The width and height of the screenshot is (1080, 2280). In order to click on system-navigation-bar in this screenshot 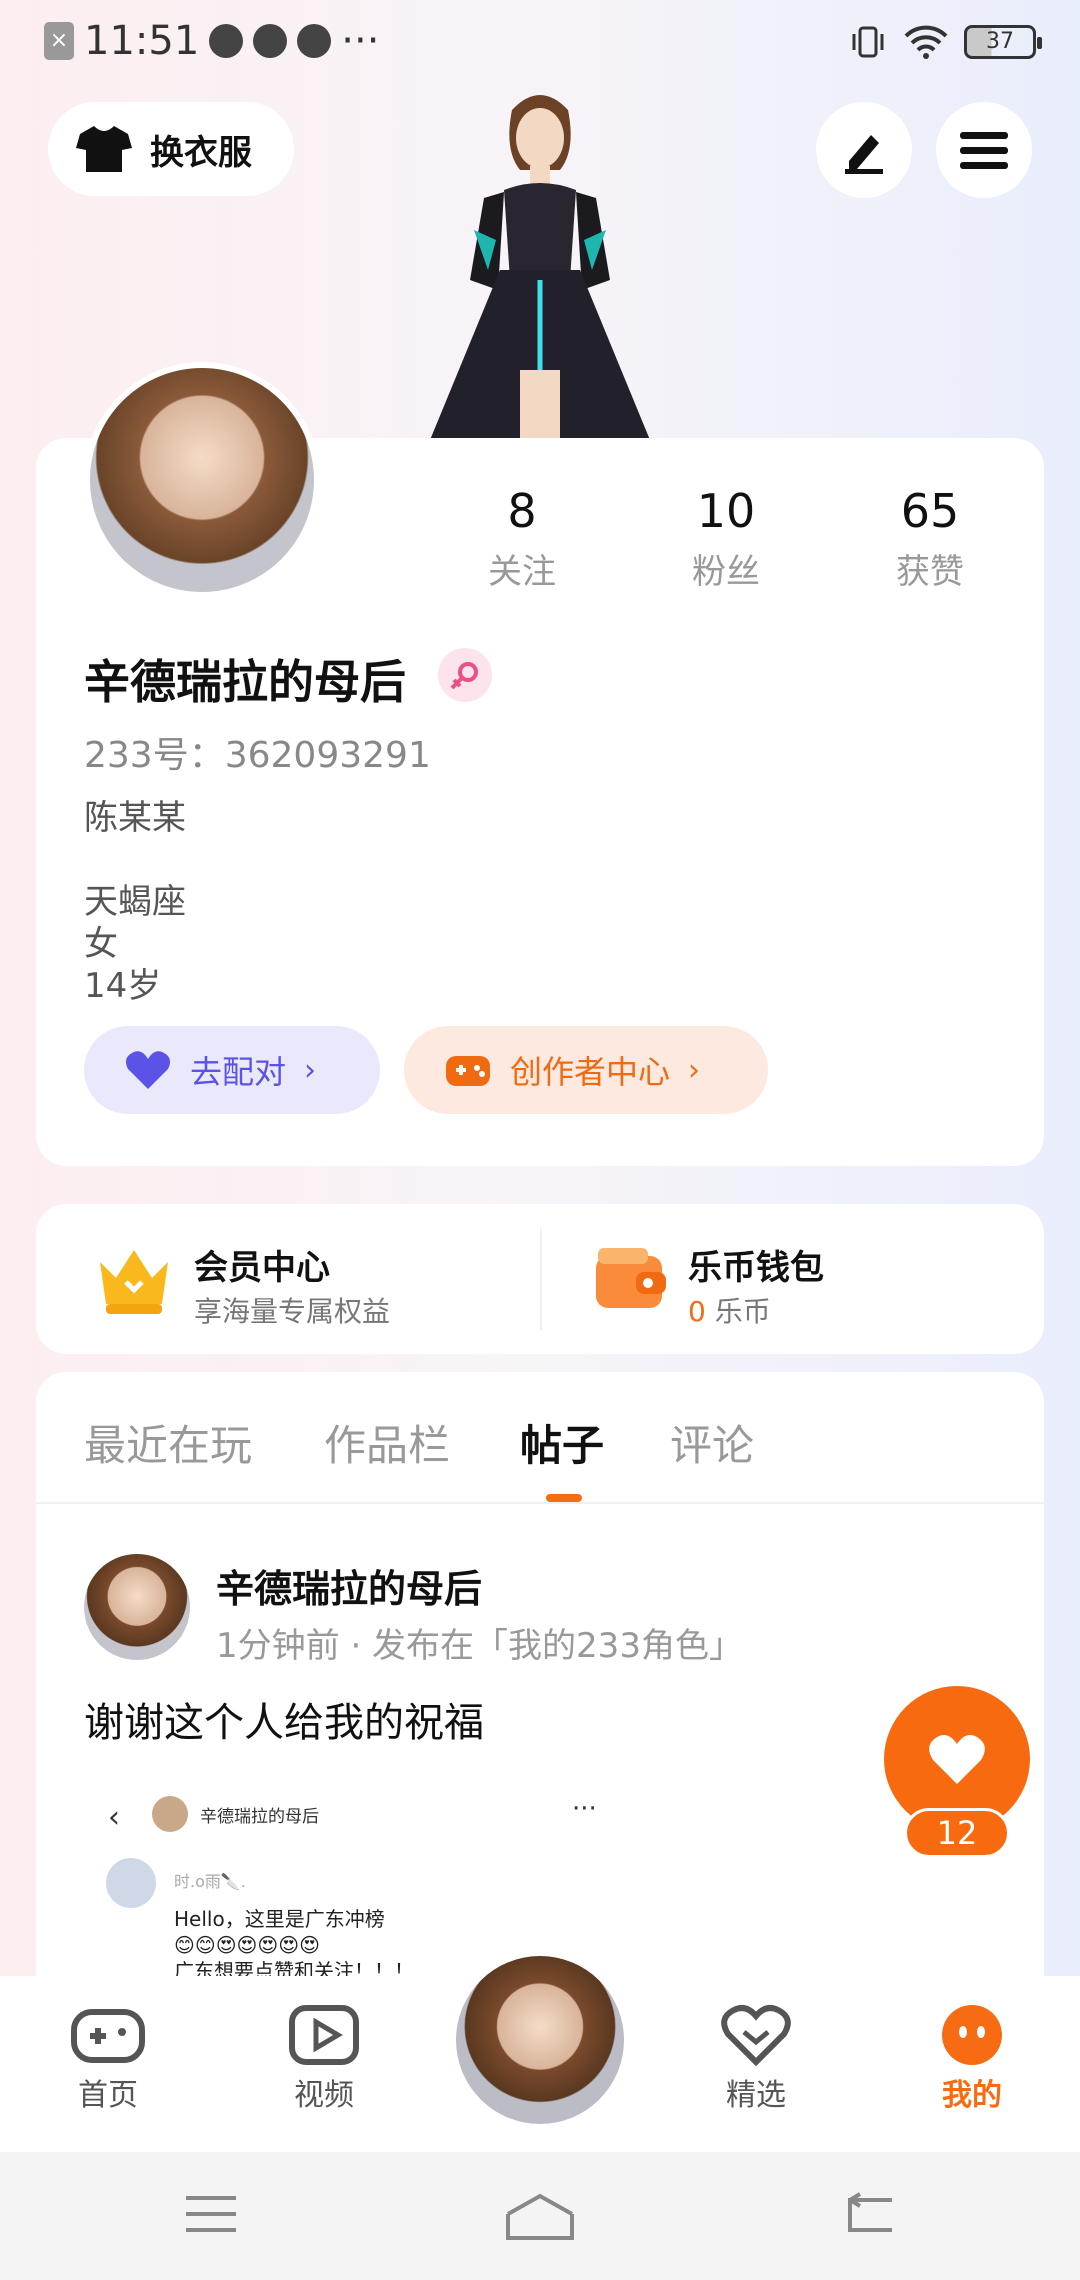, I will do `click(540, 2216)`.